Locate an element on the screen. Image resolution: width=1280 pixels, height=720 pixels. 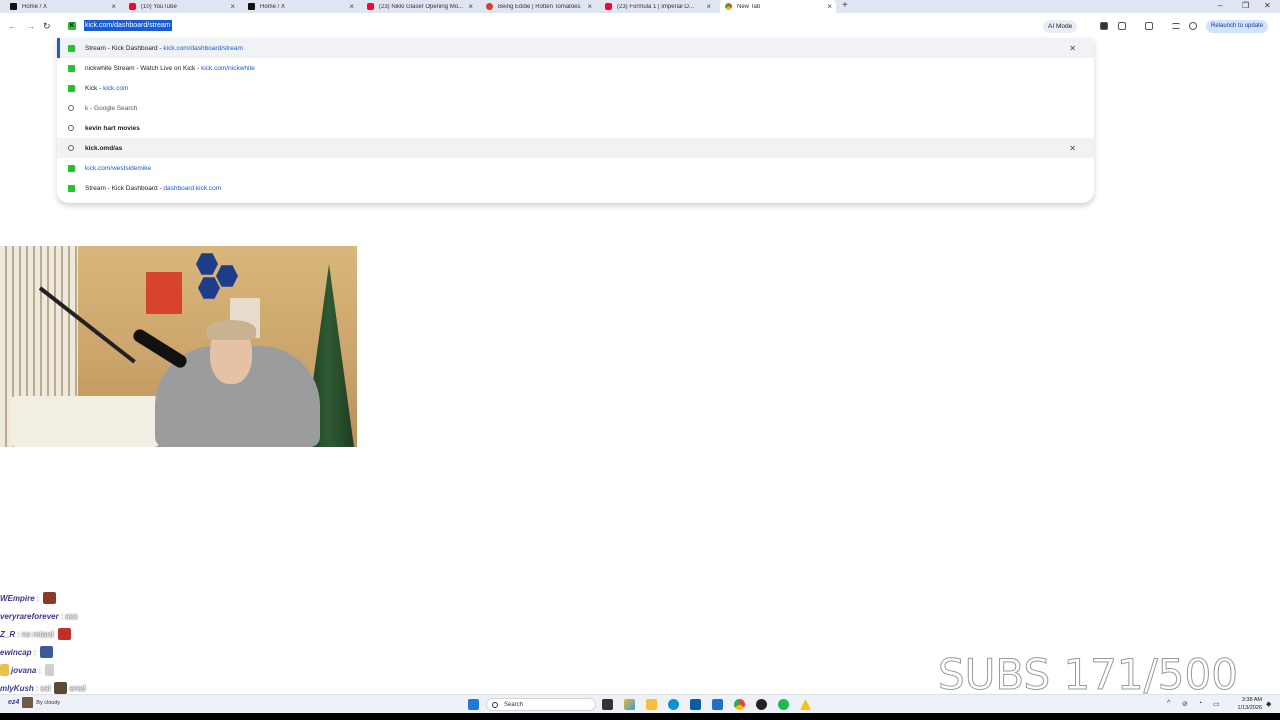
tab-formula-1: (23) Formula 1 | Imperial O... × is located at coordinates (658, 6).